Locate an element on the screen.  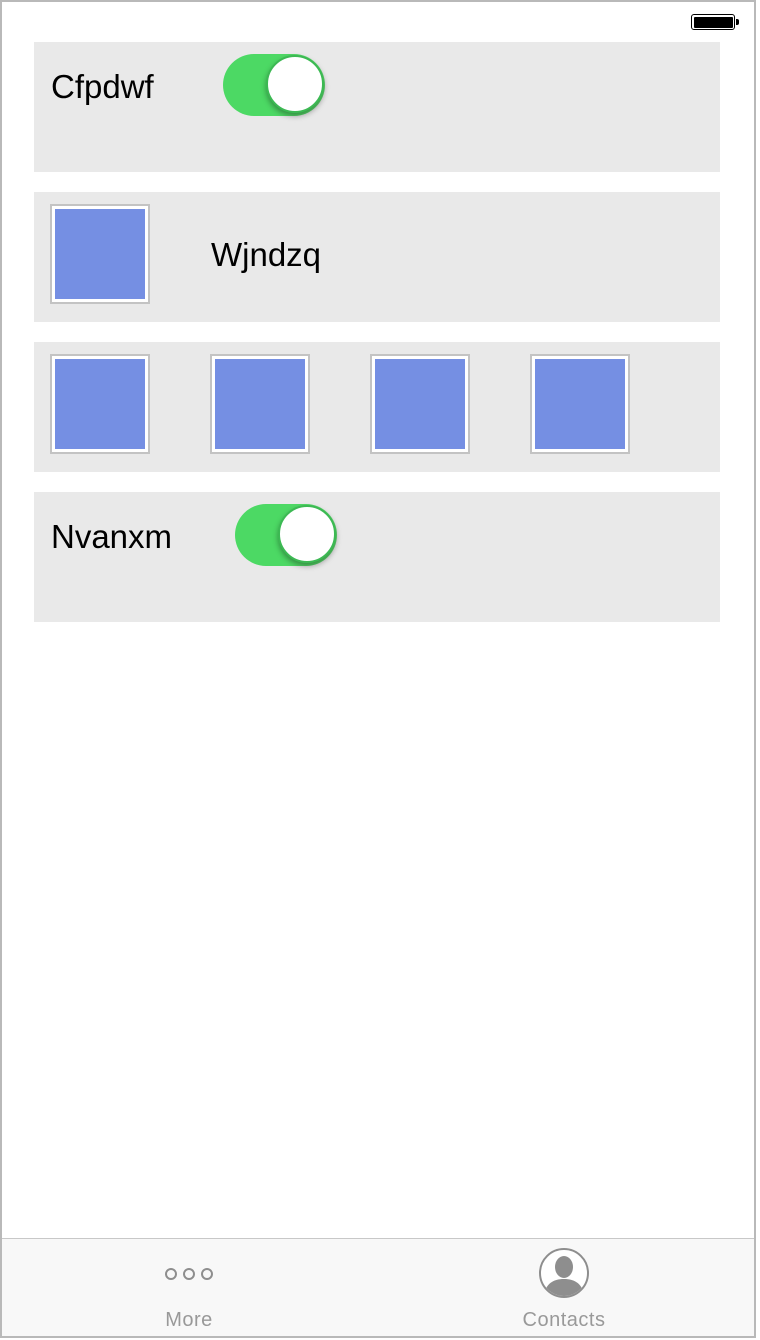
tab-more: More is located at coordinates (189, 1287).